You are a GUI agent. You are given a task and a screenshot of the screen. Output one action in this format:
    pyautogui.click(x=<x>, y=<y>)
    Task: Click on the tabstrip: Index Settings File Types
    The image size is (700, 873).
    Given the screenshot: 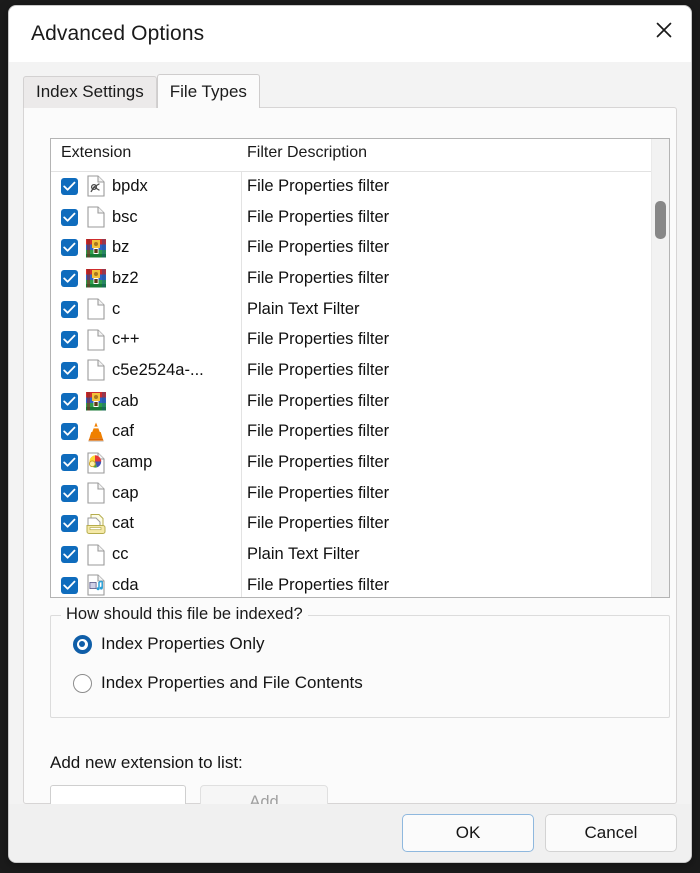 What is the action you would take?
    pyautogui.click(x=141, y=91)
    